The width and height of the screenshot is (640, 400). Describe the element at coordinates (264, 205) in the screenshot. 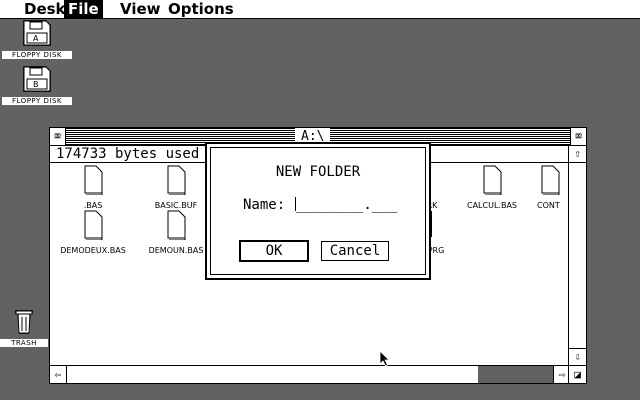

I see `name-label: Name:` at that location.